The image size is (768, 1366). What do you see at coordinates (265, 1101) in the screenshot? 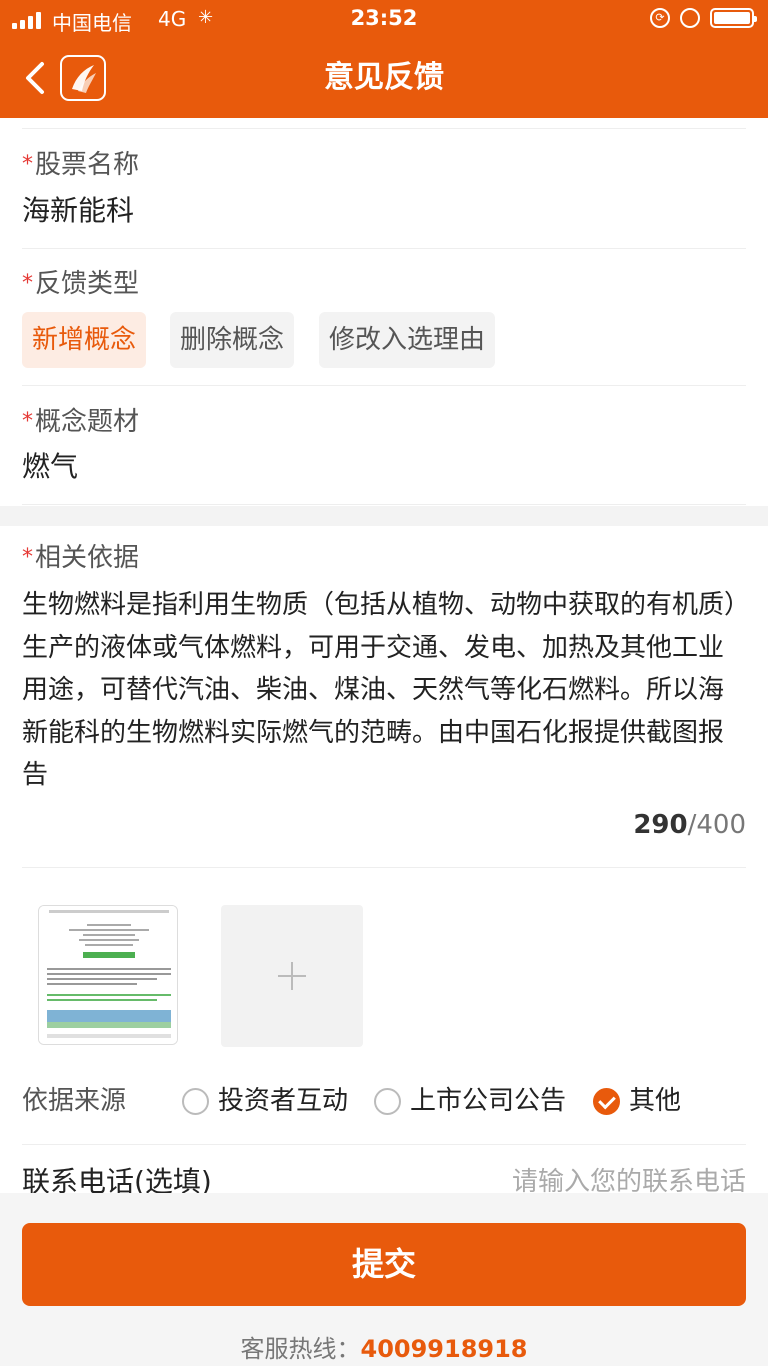
I see `source-option-investor: 投资者互动` at bounding box center [265, 1101].